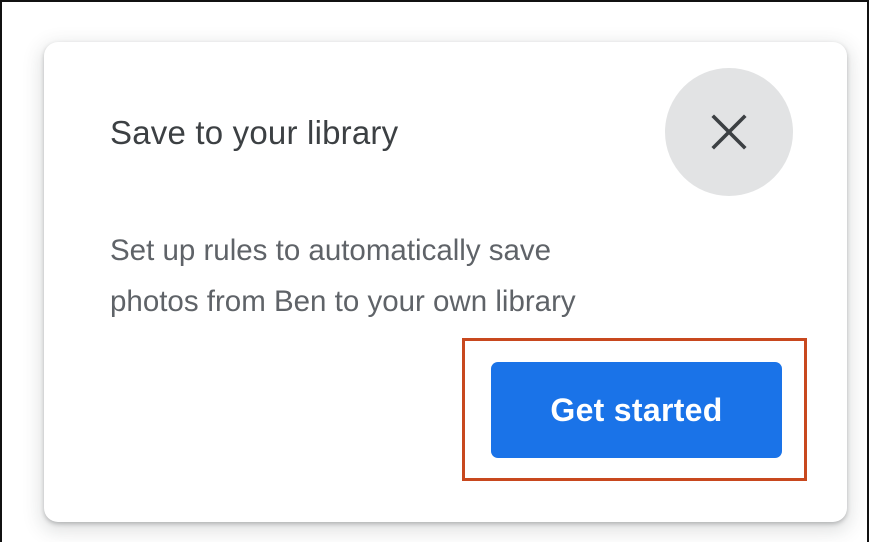  I want to click on dialog-title: Save to your library, so click(254, 132).